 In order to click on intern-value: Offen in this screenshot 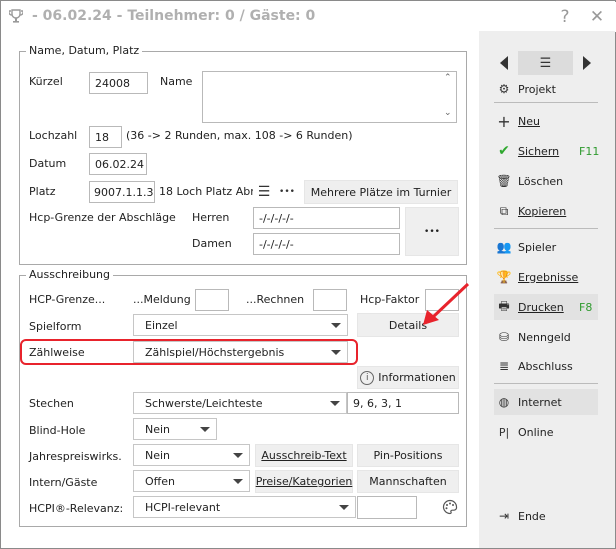, I will do `click(160, 481)`.